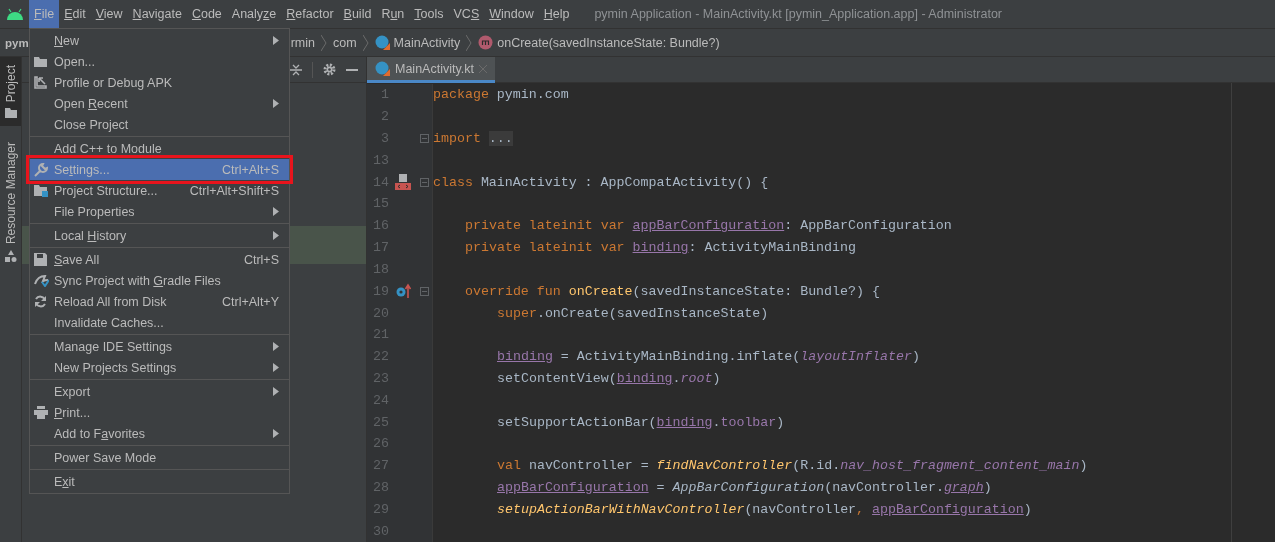 The width and height of the screenshot is (1275, 542). I want to click on menu-bar-item: Build, so click(357, 14).